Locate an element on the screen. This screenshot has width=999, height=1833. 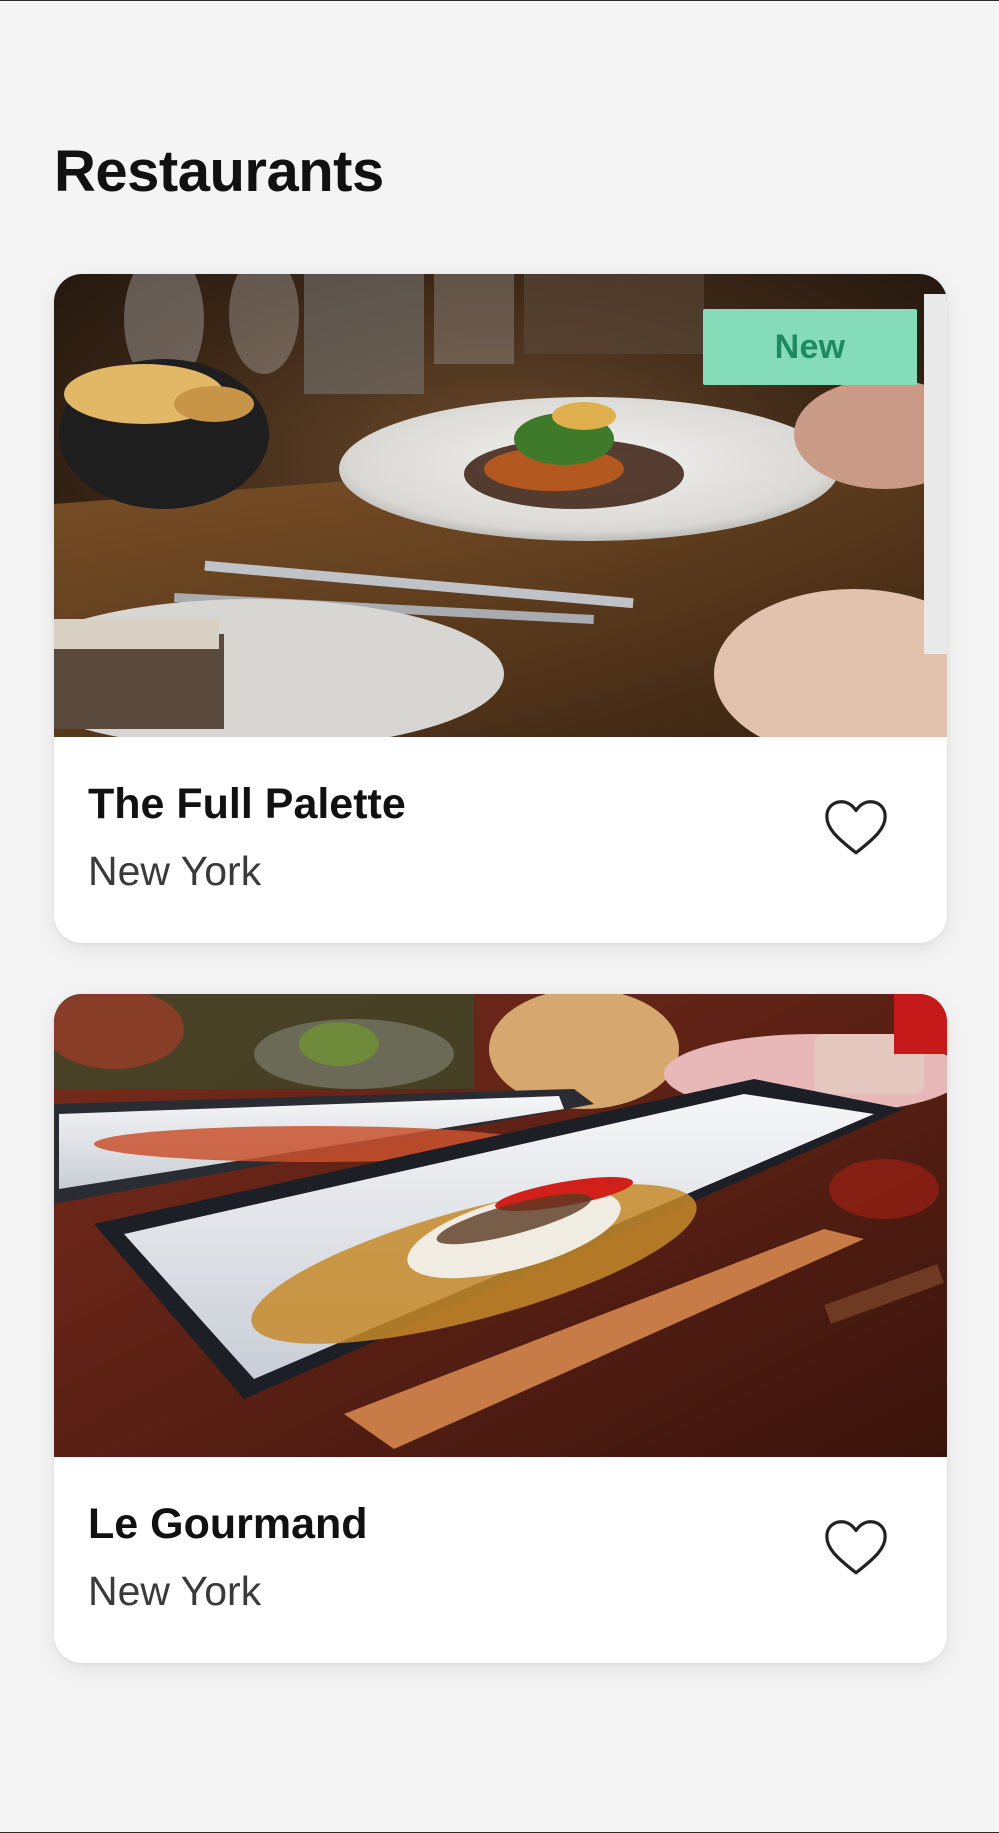
restaurant-name: Le Gourmand is located at coordinates (228, 1524).